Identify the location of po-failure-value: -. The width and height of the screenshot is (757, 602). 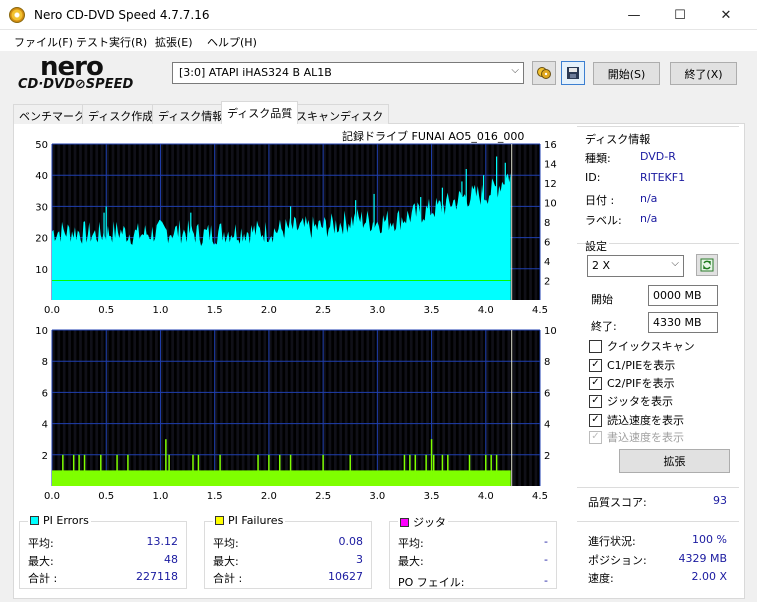
(546, 580).